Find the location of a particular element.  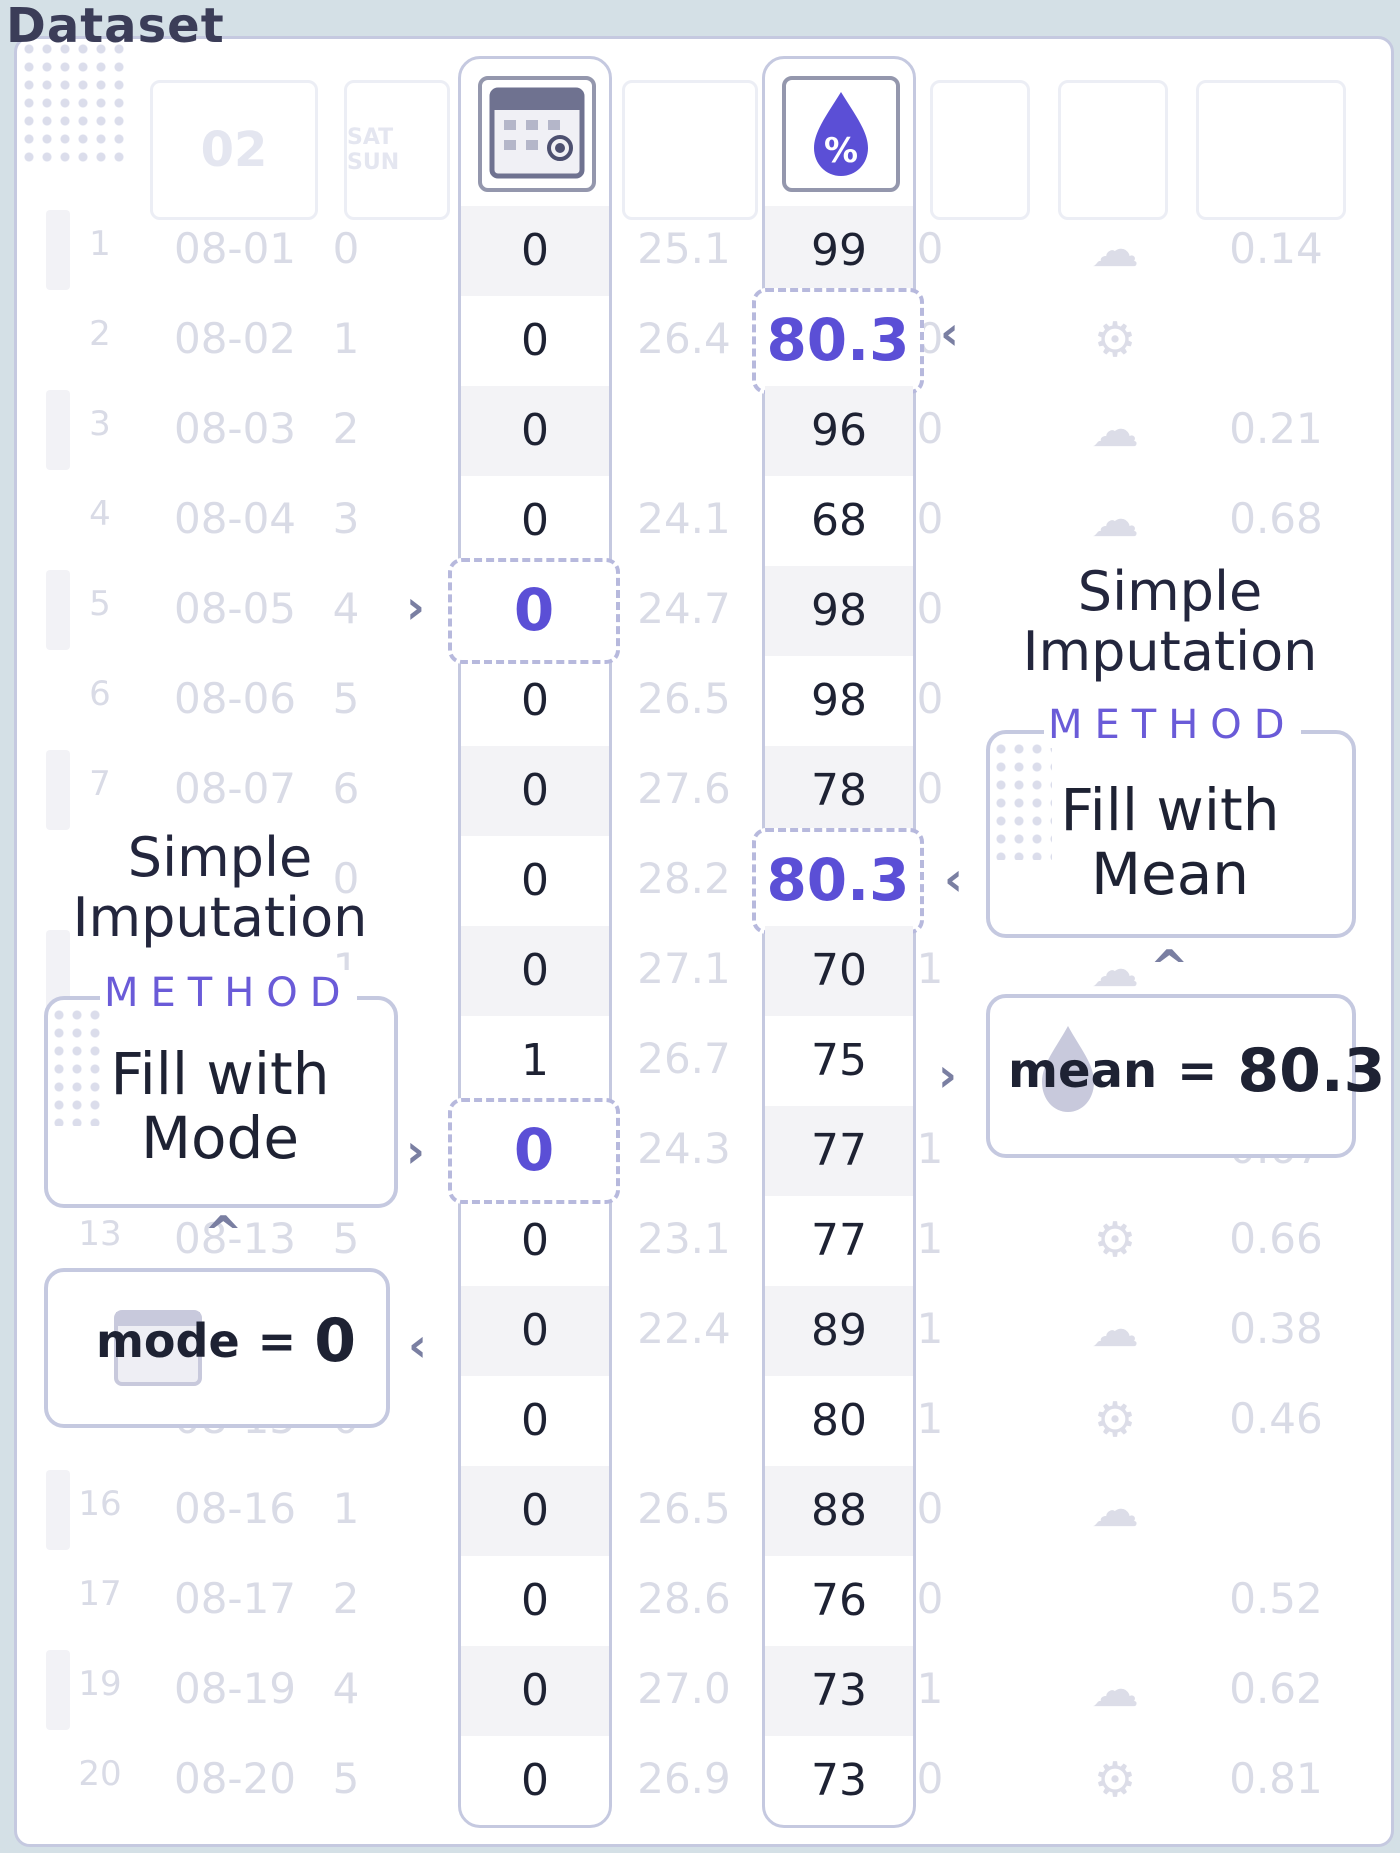

ghost-cell-idx: 16 is located at coordinates (100, 1504).